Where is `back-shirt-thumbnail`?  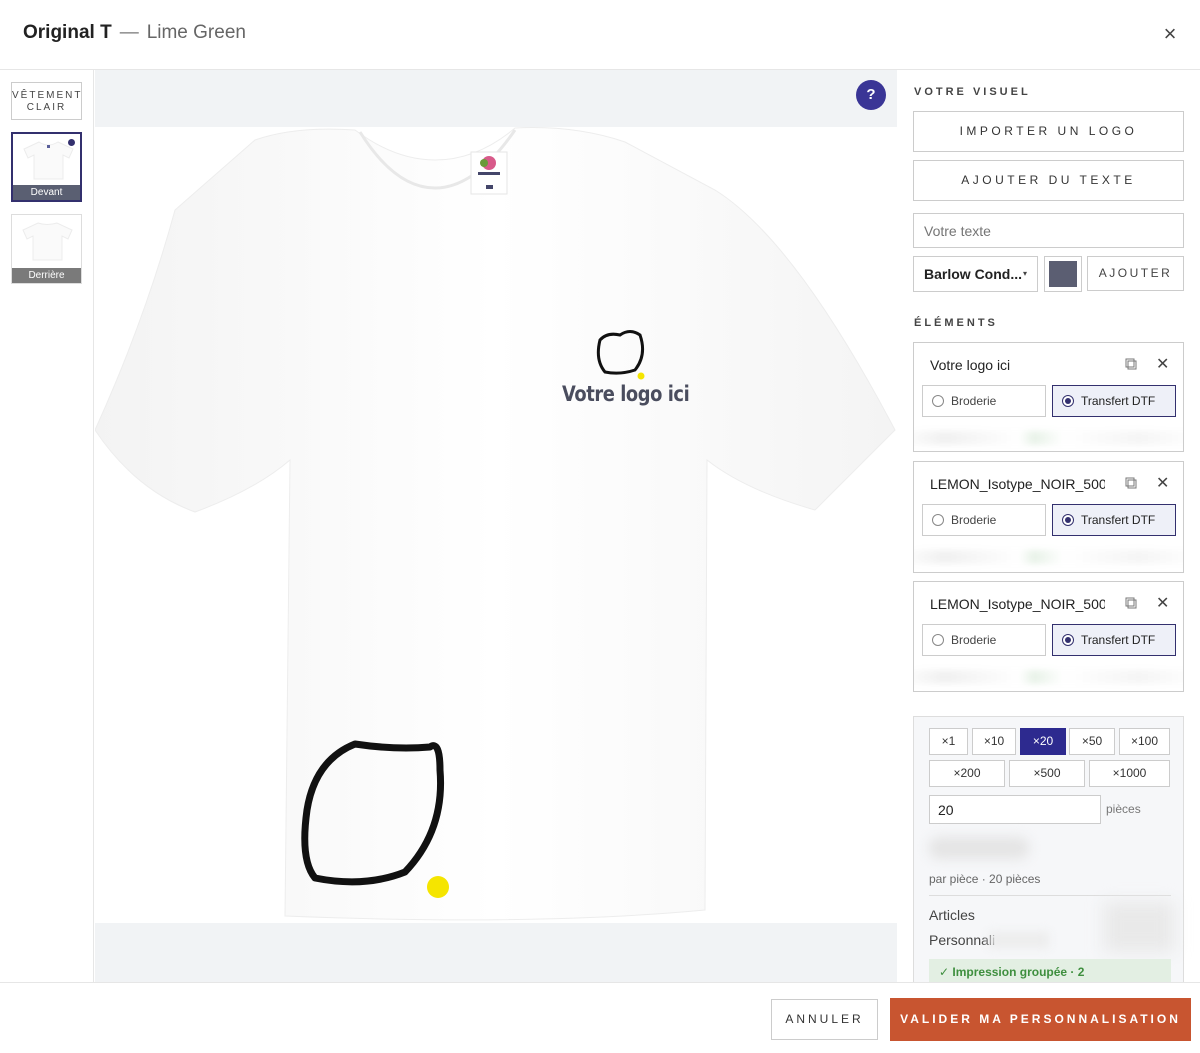 back-shirt-thumbnail is located at coordinates (47, 241).